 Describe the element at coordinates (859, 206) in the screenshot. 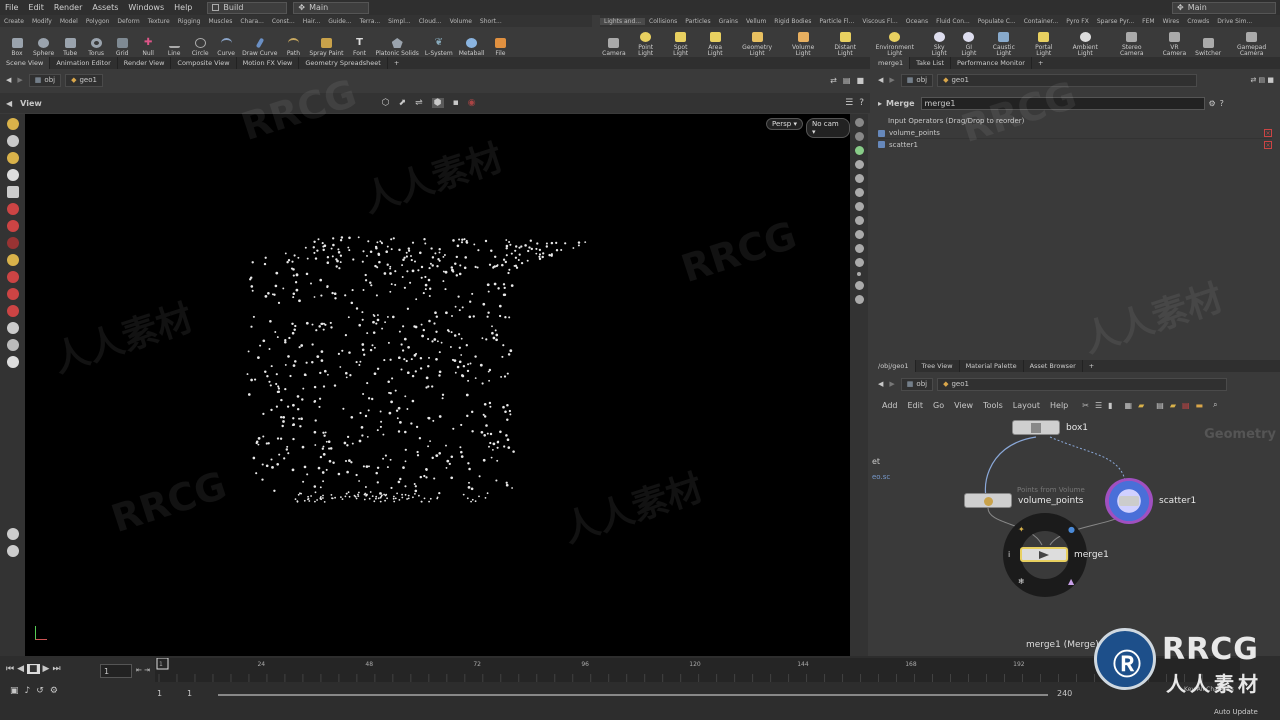

I see `light-icon` at that location.